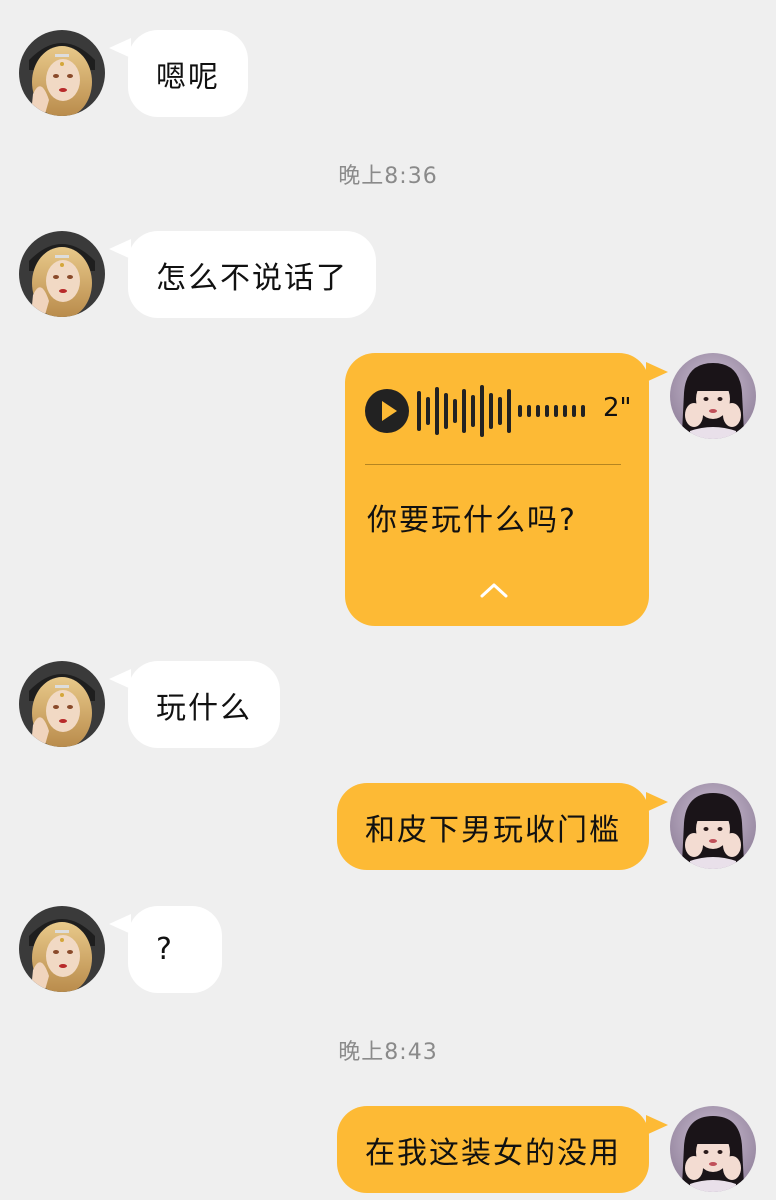  I want to click on message-bubble-incoming: 玩什么, so click(204, 704).